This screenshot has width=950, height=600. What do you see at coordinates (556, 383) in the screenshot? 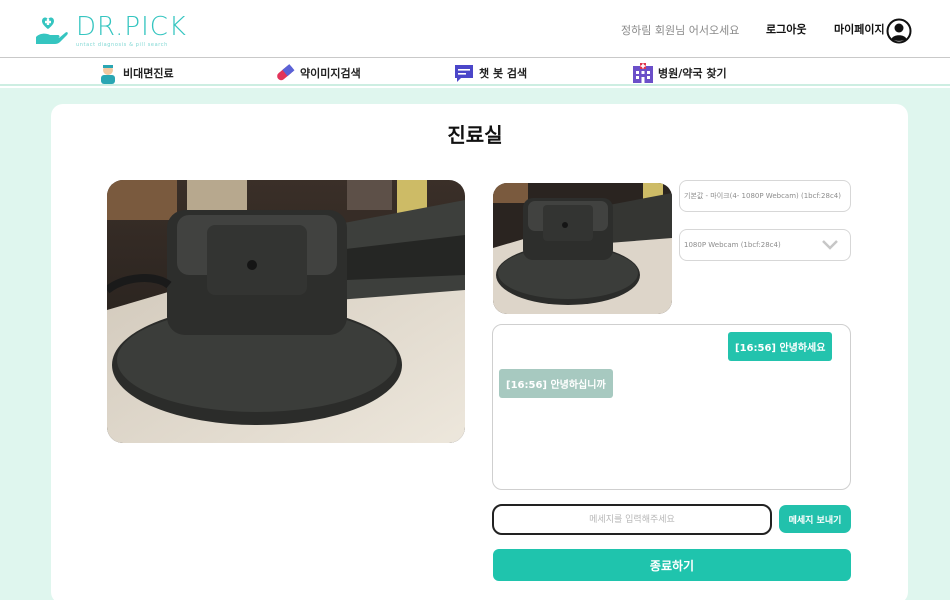
I see `chat-message-received: [16:56] 안녕하십니까` at bounding box center [556, 383].